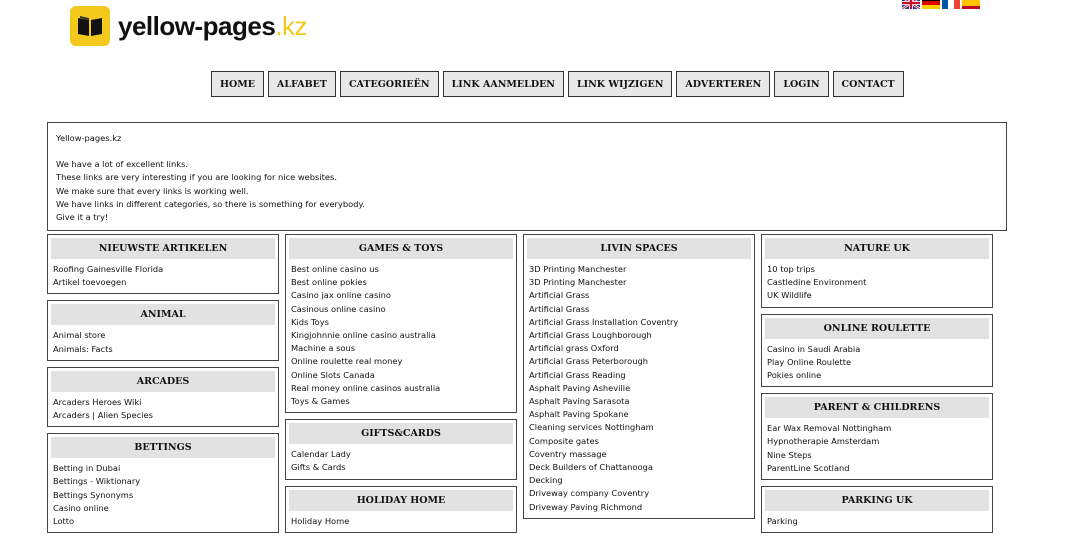 The height and width of the screenshot is (539, 1080). What do you see at coordinates (877, 501) in the screenshot?
I see `category-title: PARKING UK` at bounding box center [877, 501].